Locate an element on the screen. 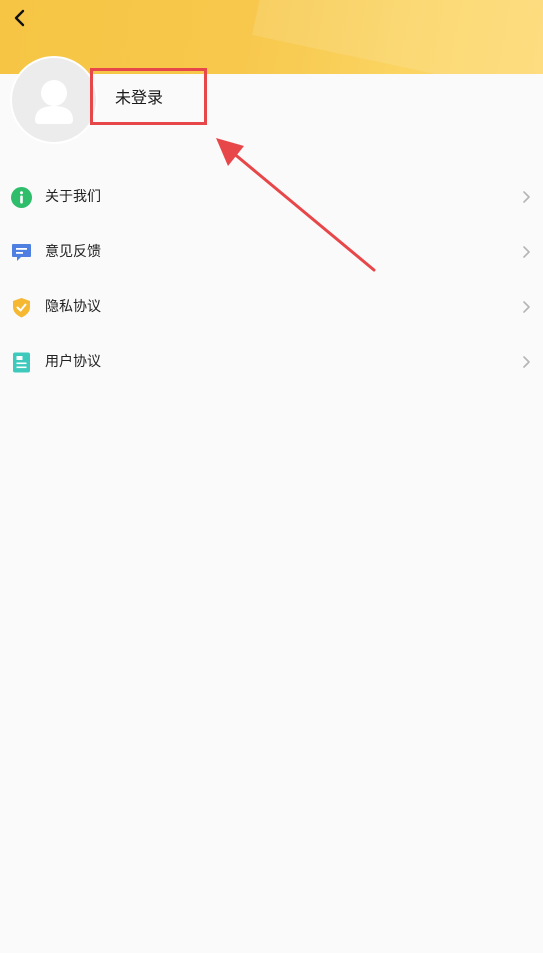 The height and width of the screenshot is (953, 543). menu-item-label: 隐私协议 is located at coordinates (73, 307).